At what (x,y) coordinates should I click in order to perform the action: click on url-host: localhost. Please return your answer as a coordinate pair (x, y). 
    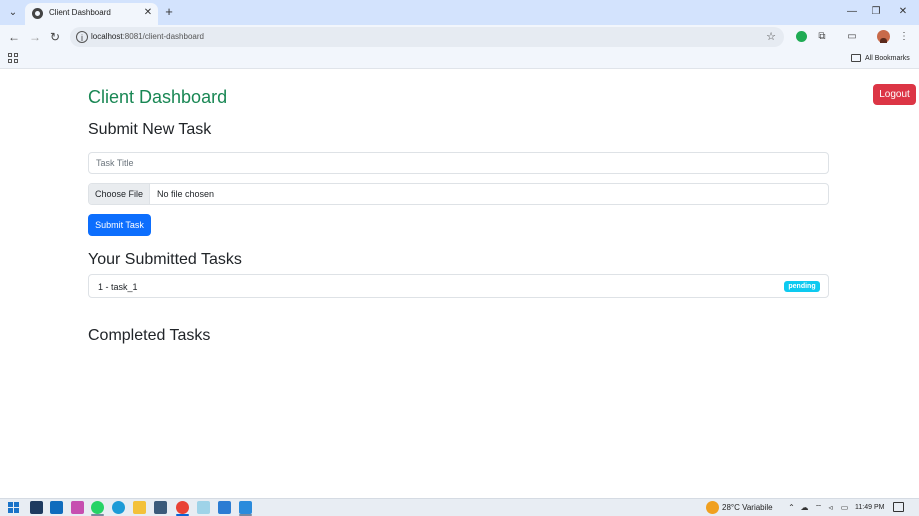
    Looking at the image, I should click on (107, 36).